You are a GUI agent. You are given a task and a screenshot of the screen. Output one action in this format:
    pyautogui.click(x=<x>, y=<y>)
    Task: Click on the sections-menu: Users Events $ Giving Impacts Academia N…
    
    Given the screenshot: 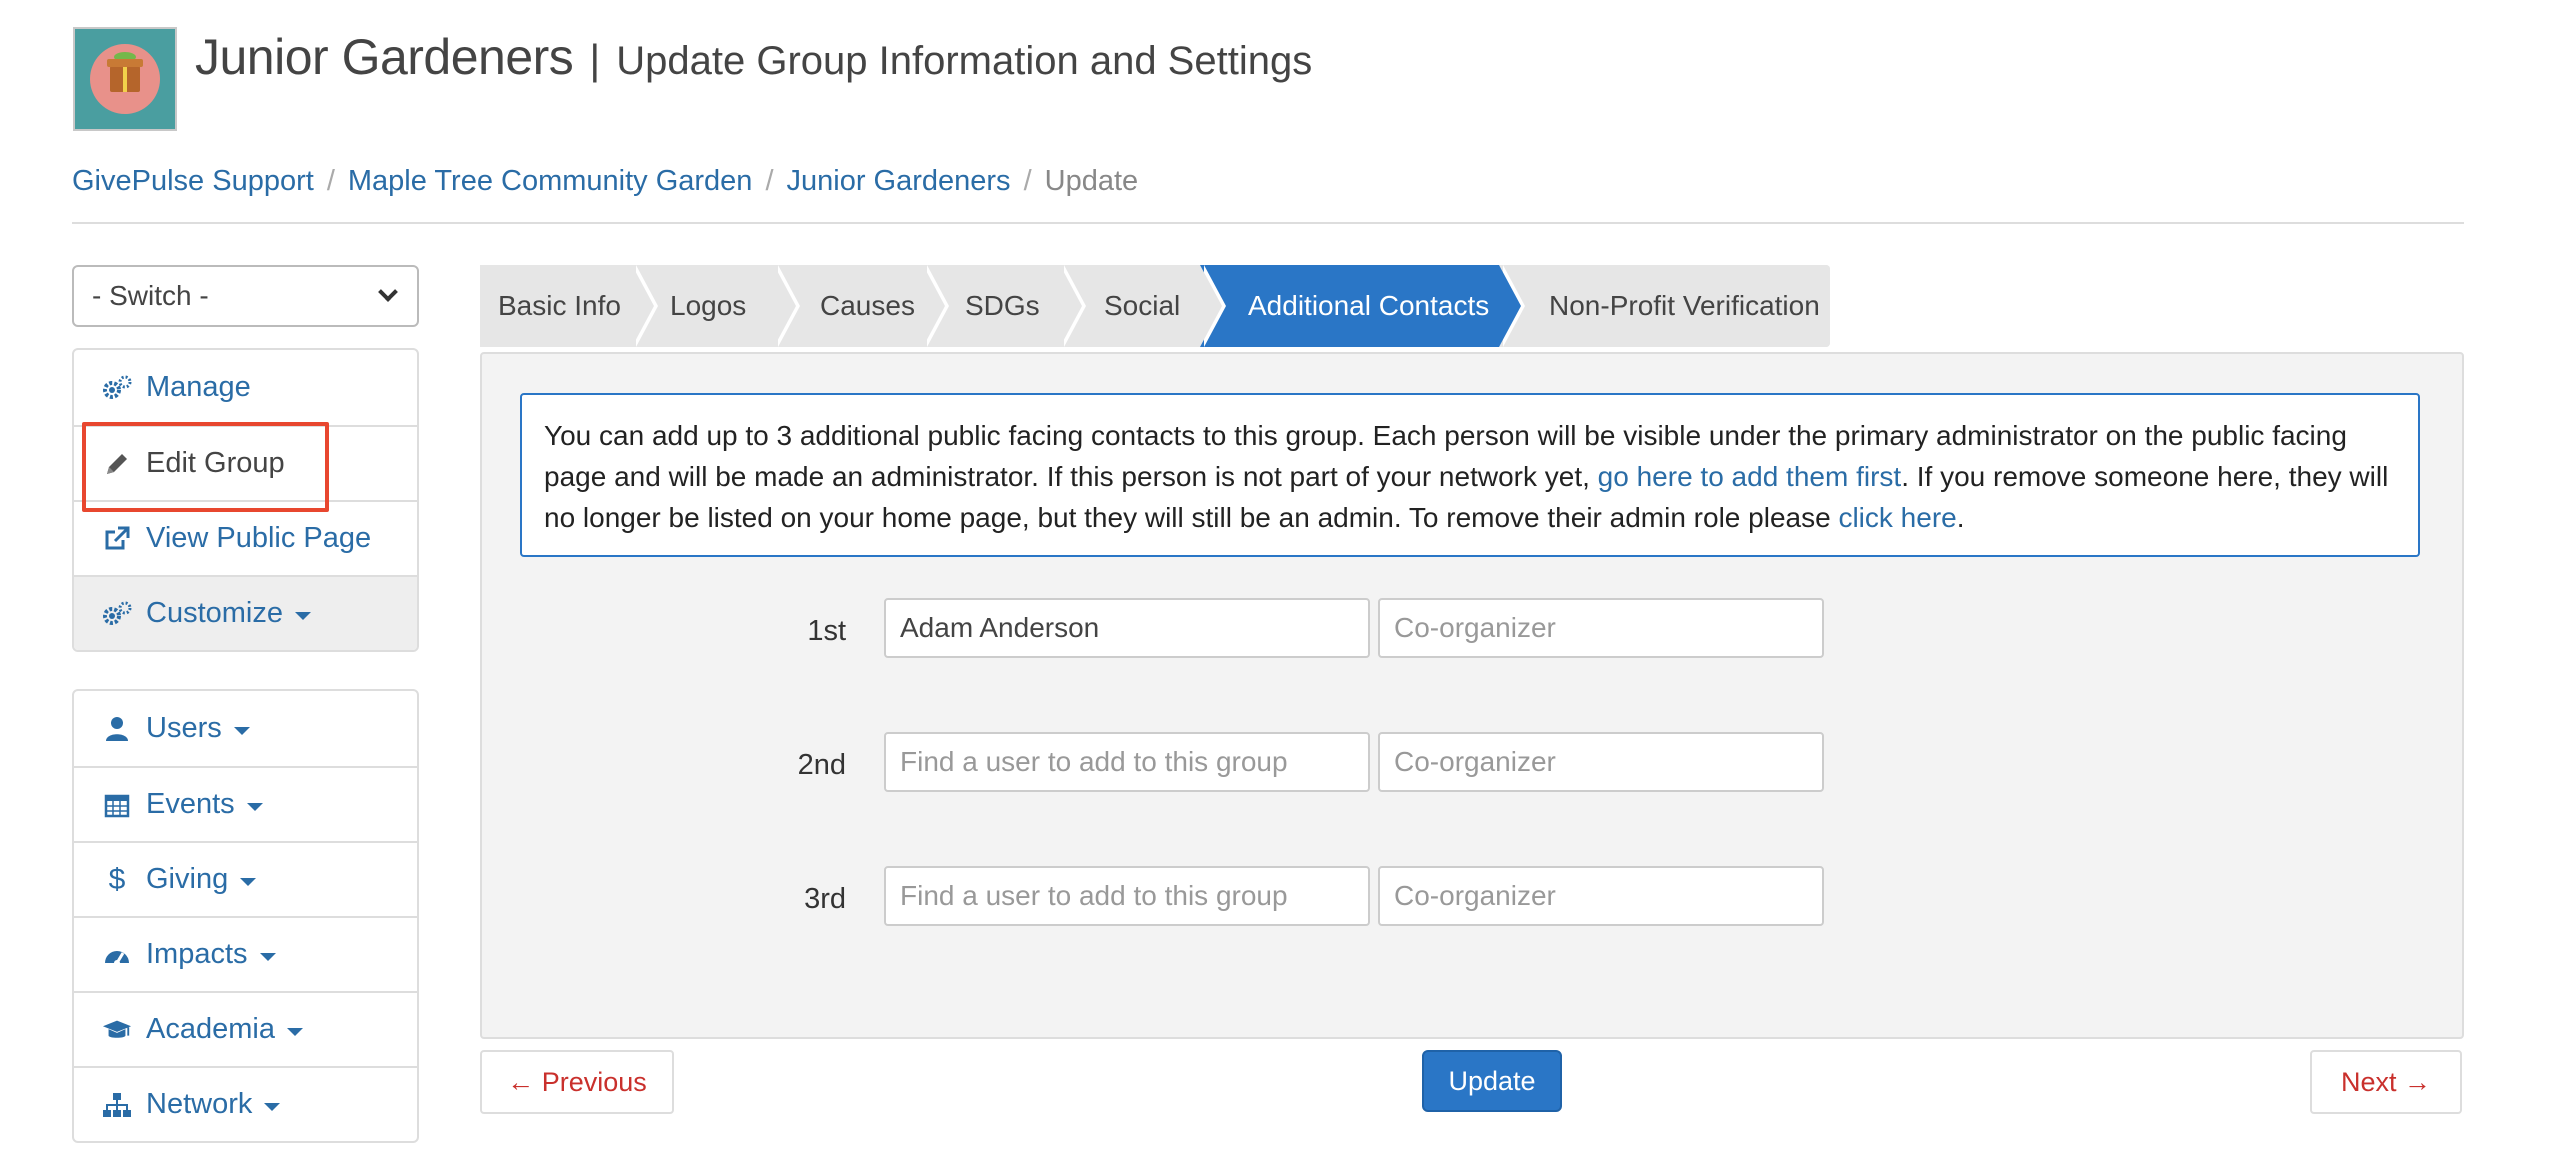 What is the action you would take?
    pyautogui.click(x=245, y=916)
    